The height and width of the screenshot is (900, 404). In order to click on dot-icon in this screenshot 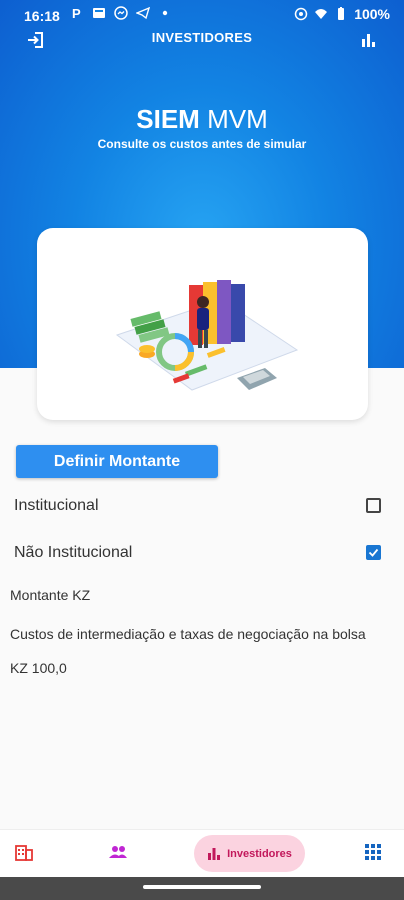, I will do `click(165, 13)`.